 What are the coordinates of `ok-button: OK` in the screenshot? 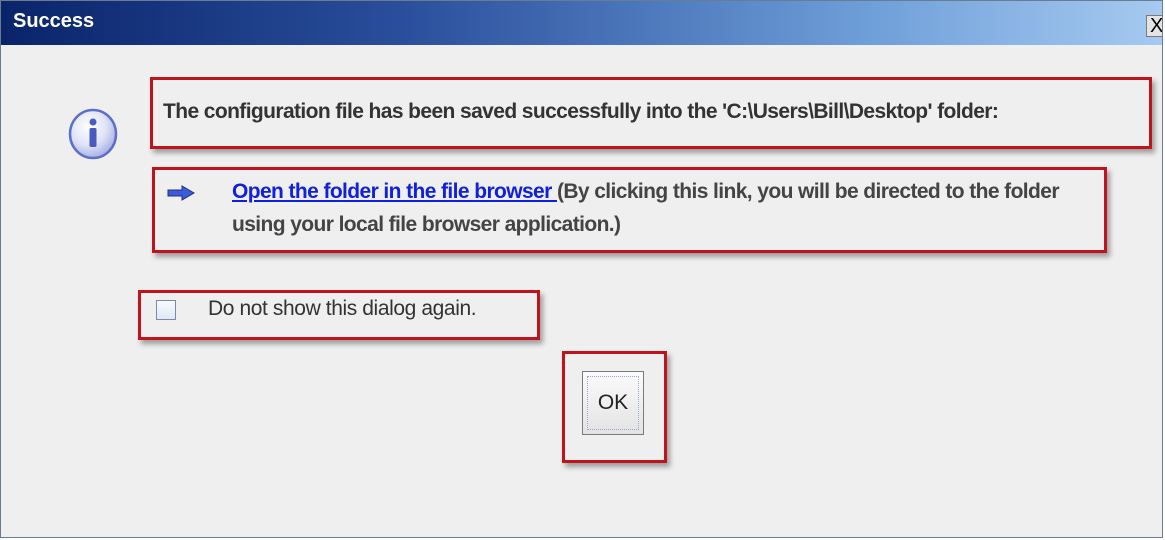 It's located at (613, 403).